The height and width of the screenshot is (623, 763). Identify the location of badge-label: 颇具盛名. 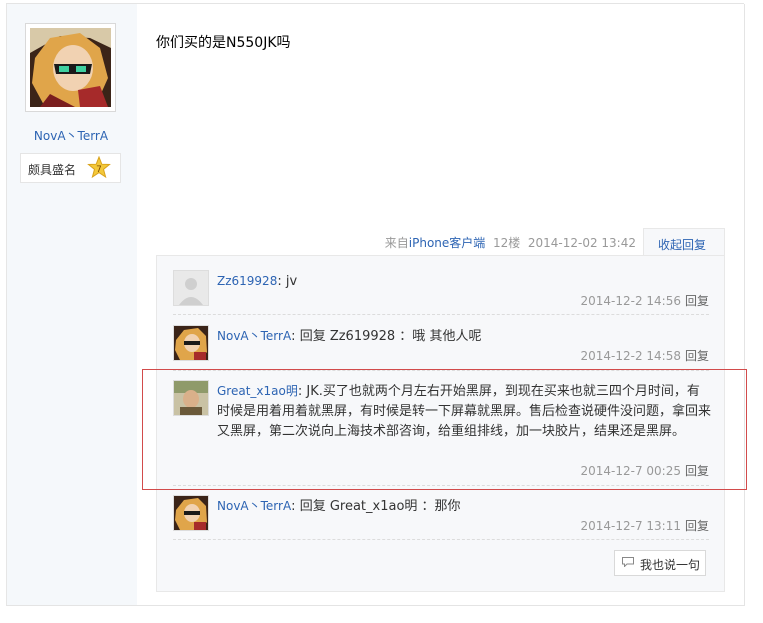
(52, 170).